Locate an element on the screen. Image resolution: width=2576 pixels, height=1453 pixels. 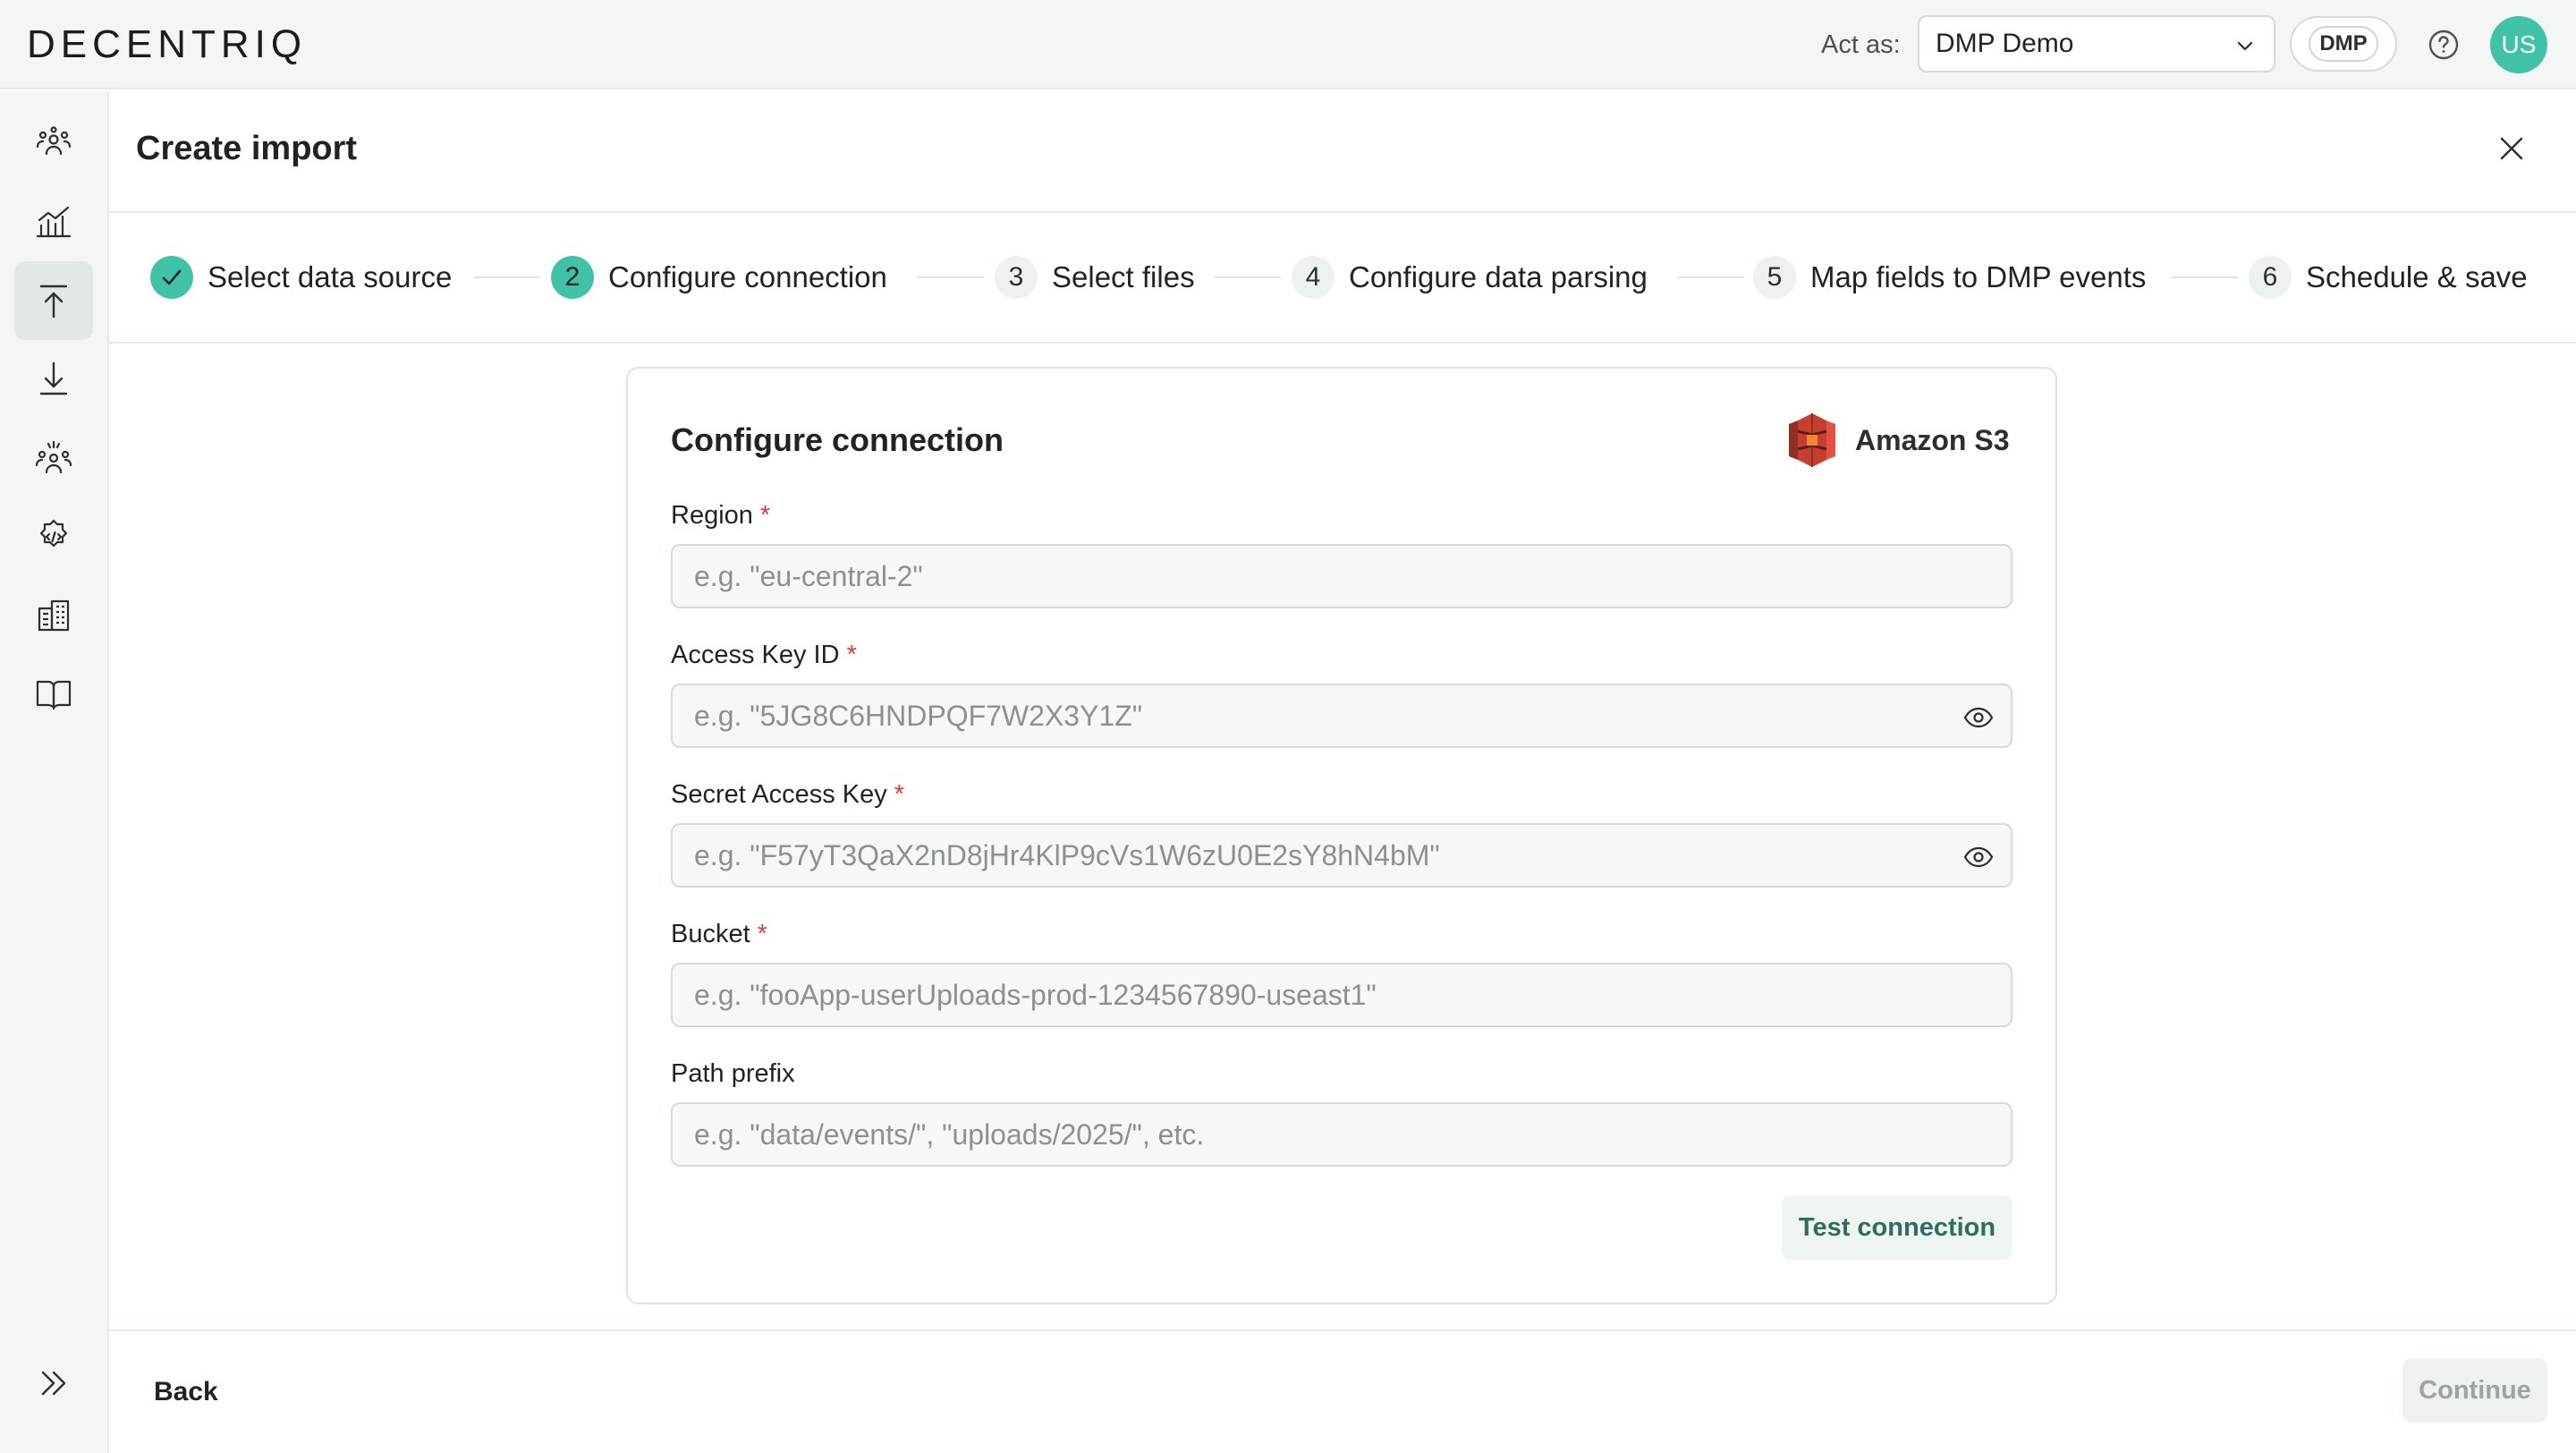
path-prefix-field is located at coordinates (1341, 1134).